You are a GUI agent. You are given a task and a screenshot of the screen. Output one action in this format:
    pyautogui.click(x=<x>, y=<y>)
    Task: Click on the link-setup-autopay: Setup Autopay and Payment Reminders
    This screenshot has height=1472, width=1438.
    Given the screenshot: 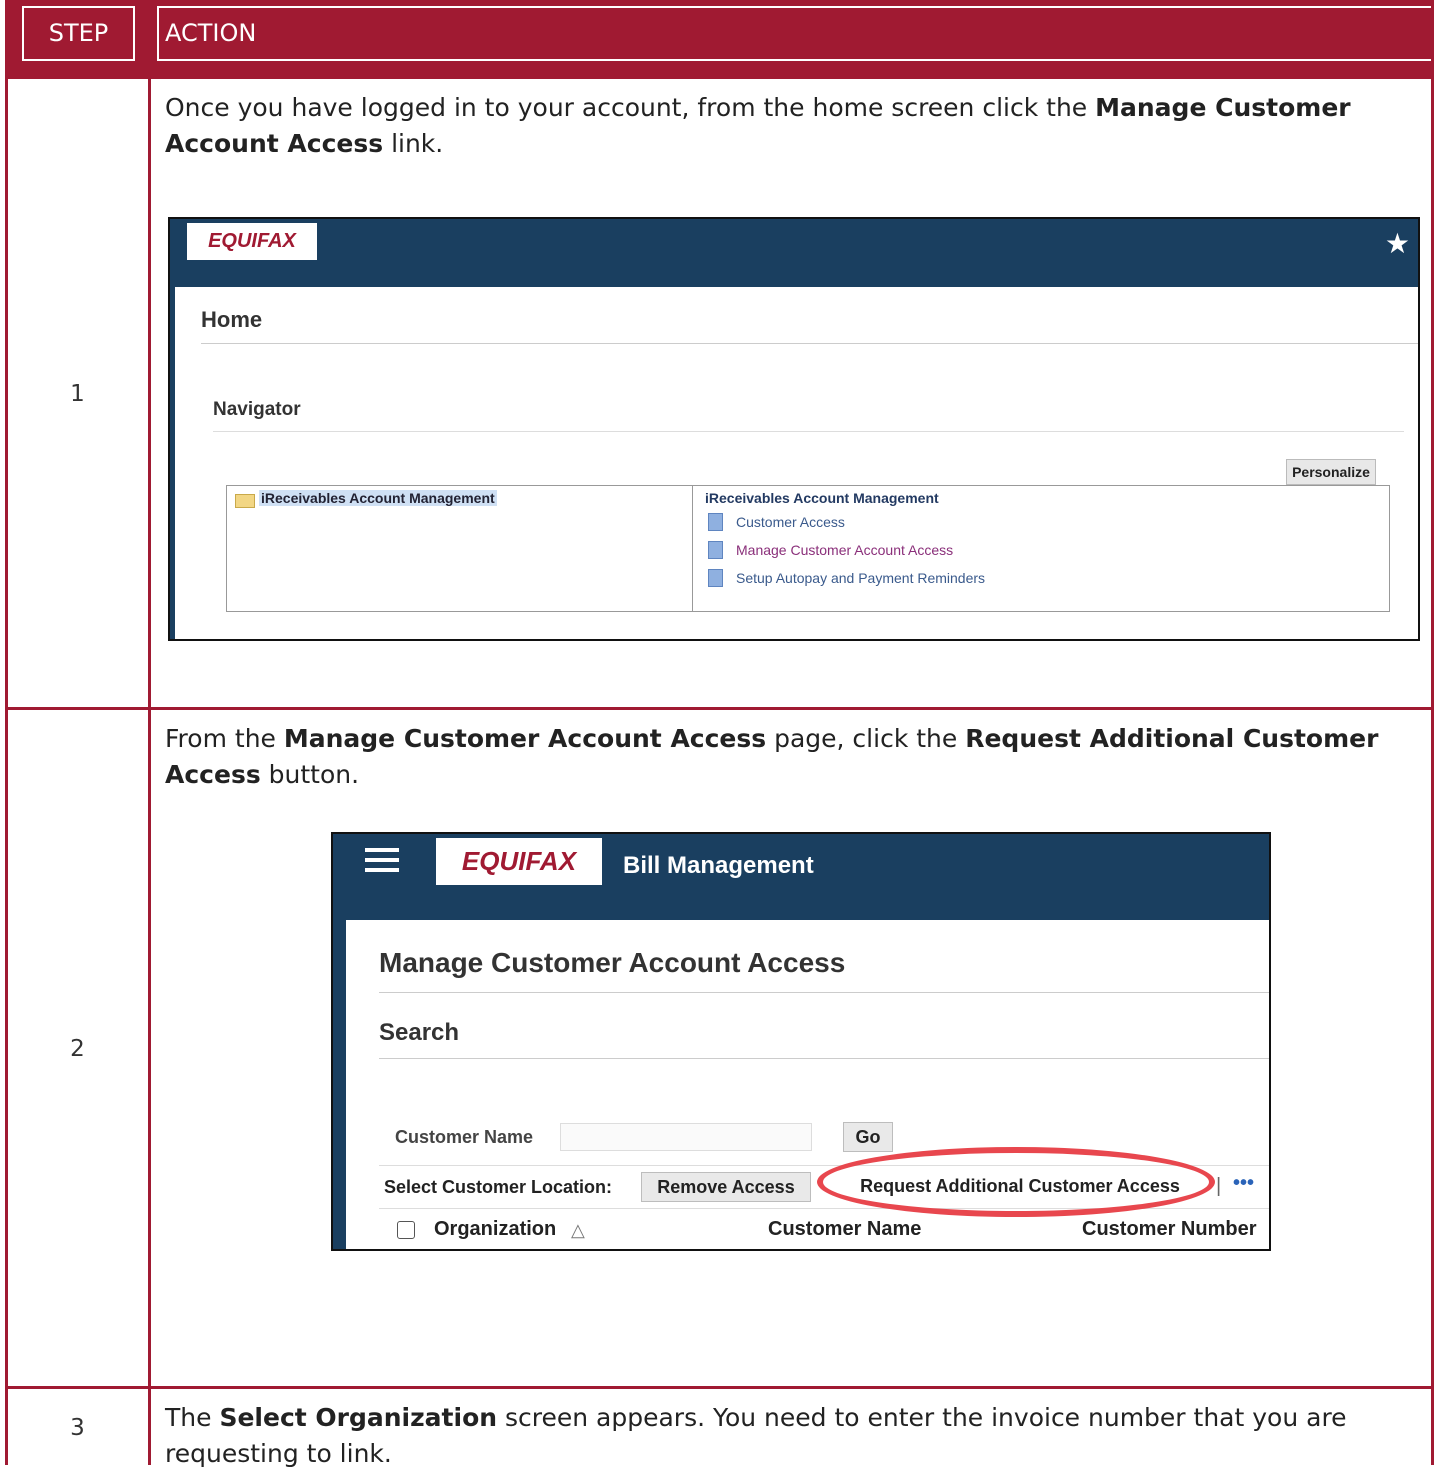 What is the action you would take?
    pyautogui.click(x=860, y=578)
    